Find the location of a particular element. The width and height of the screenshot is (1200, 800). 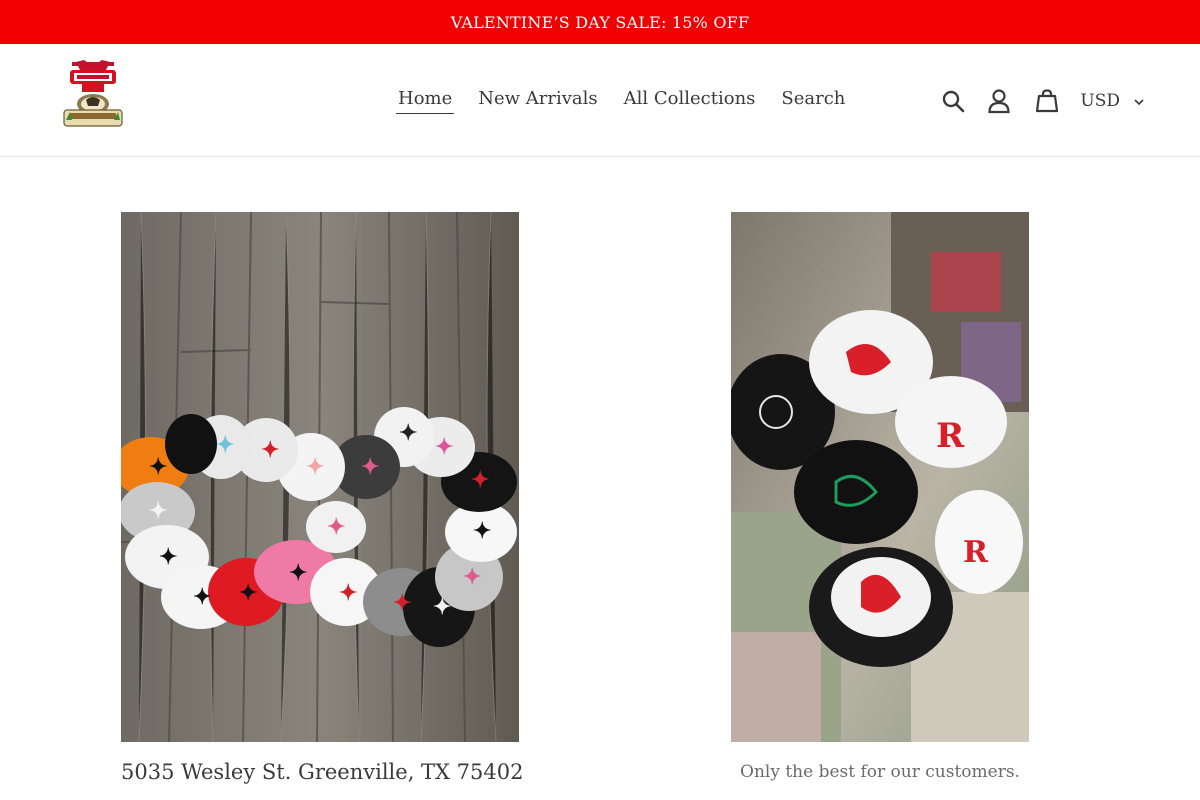

announcement-text: VALENTINE’S DAY SALE: 15% OFF is located at coordinates (600, 22).